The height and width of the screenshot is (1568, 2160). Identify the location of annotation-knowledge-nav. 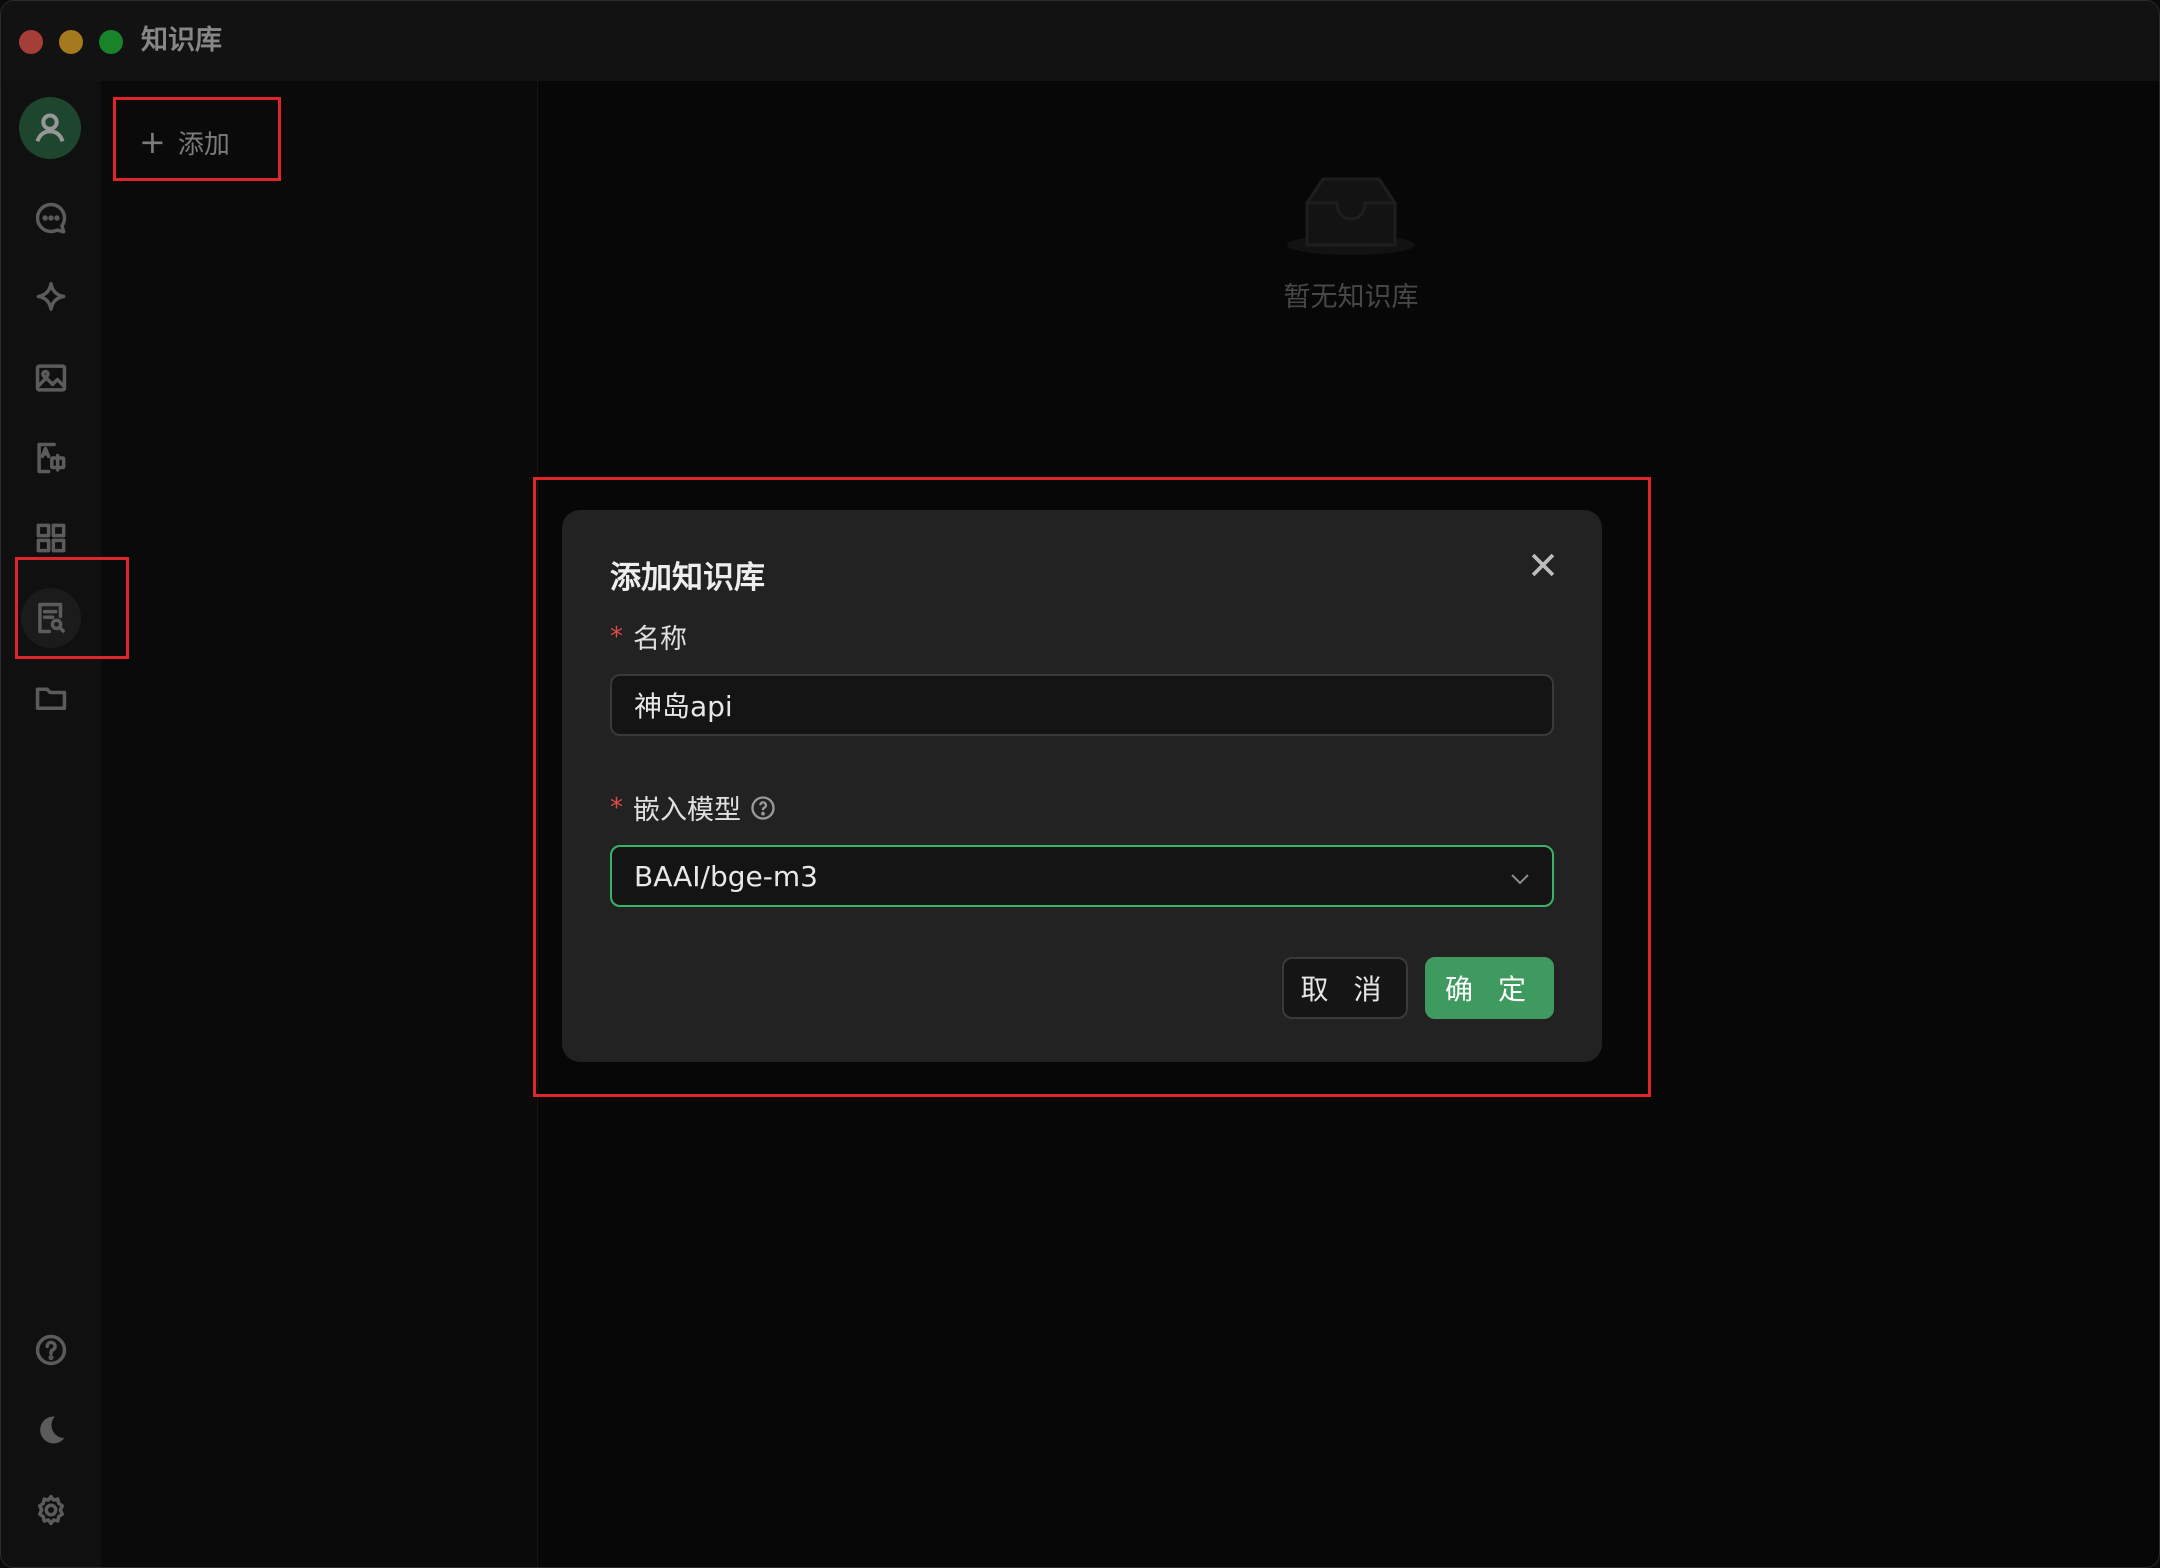
(72, 608).